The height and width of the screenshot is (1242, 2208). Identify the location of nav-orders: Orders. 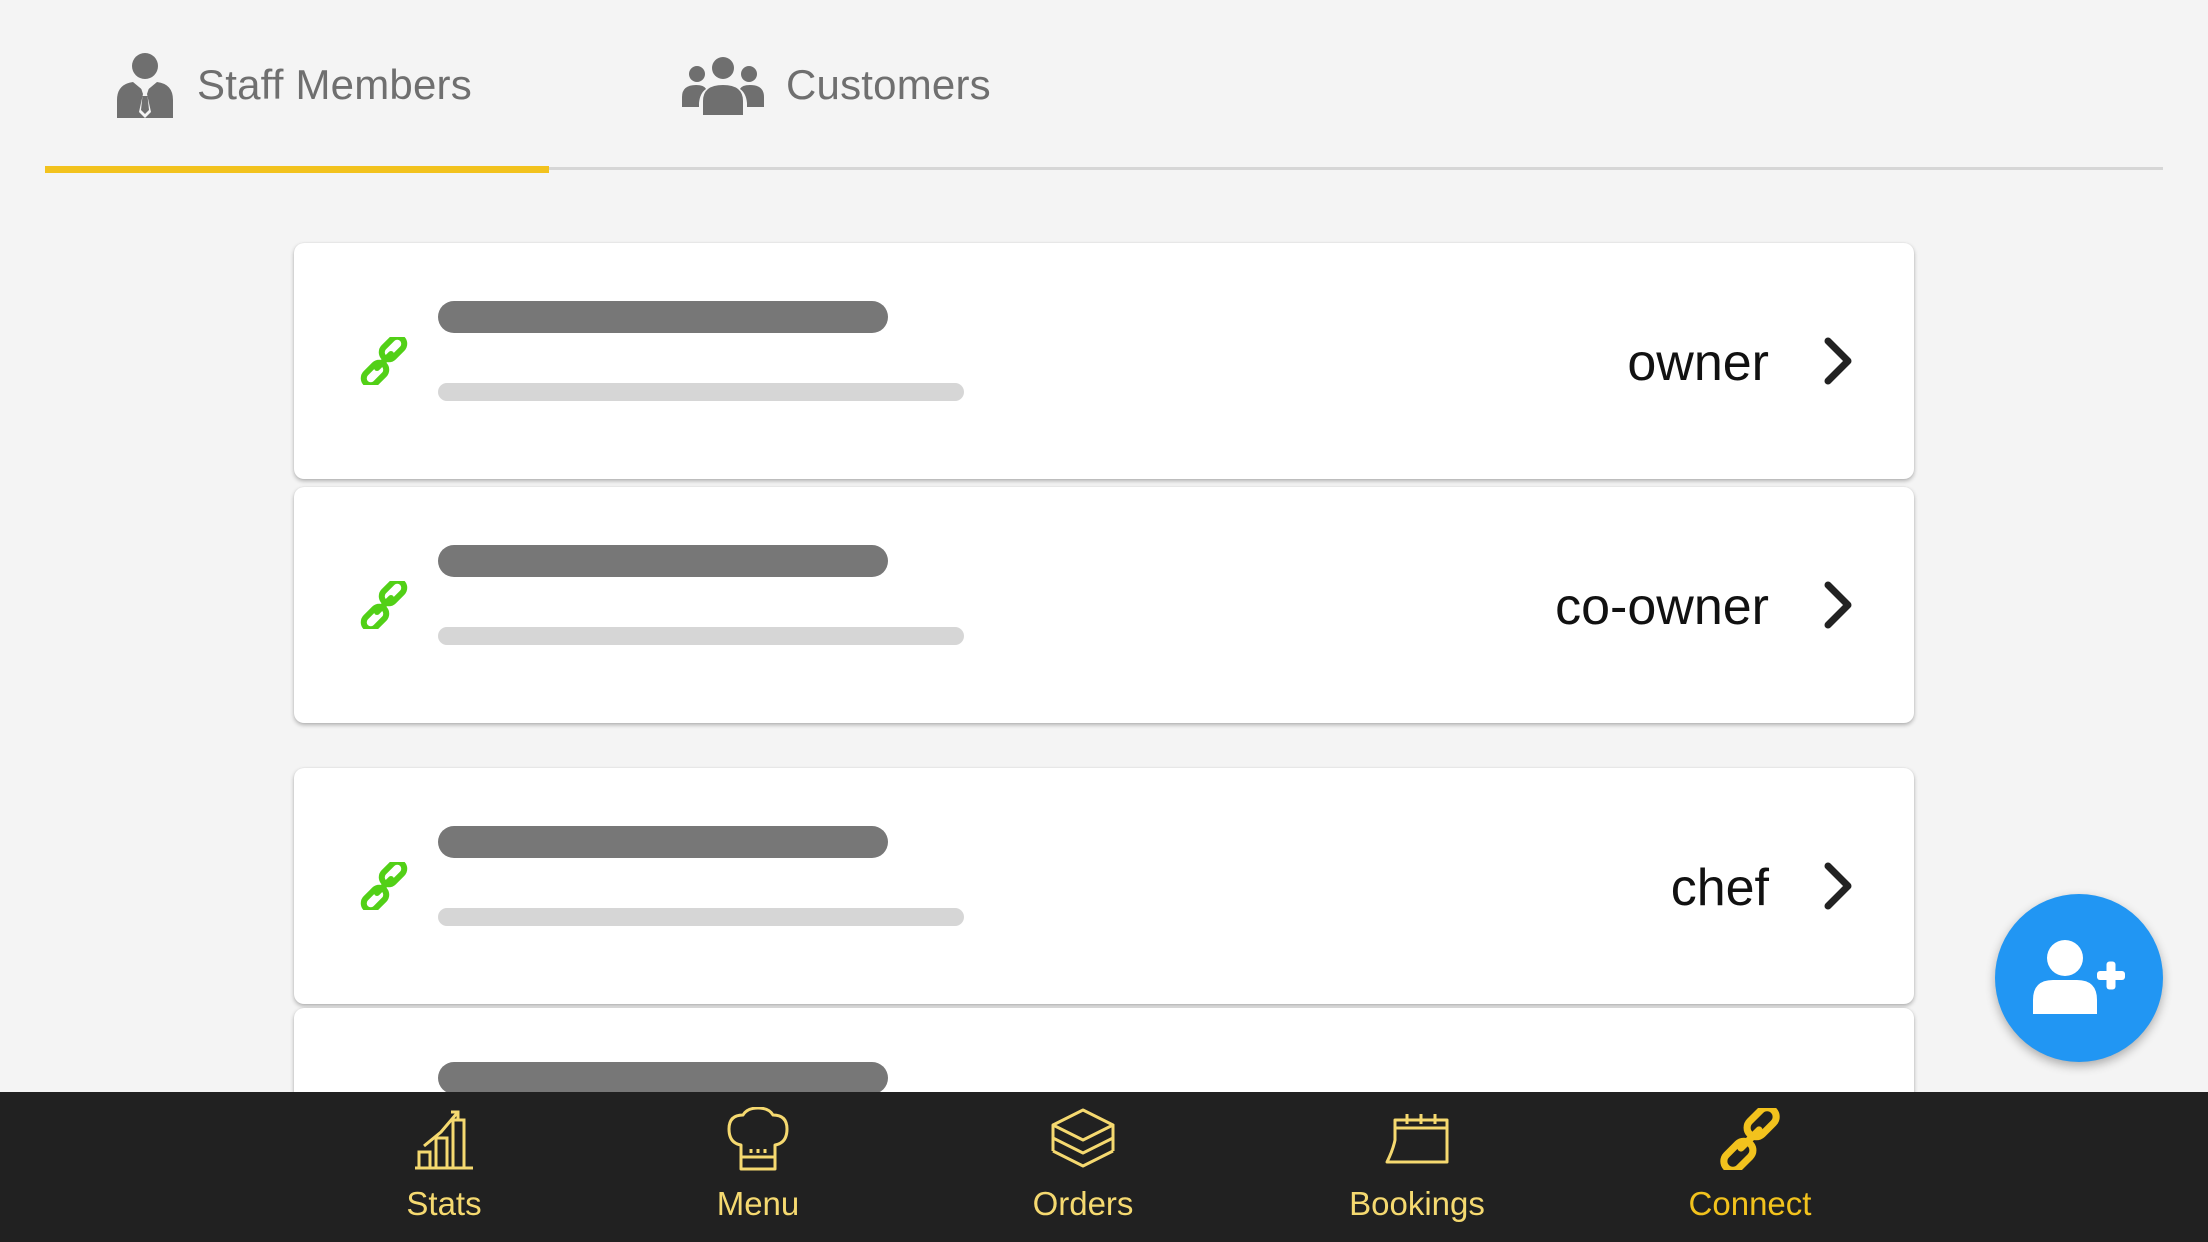
(1083, 1167).